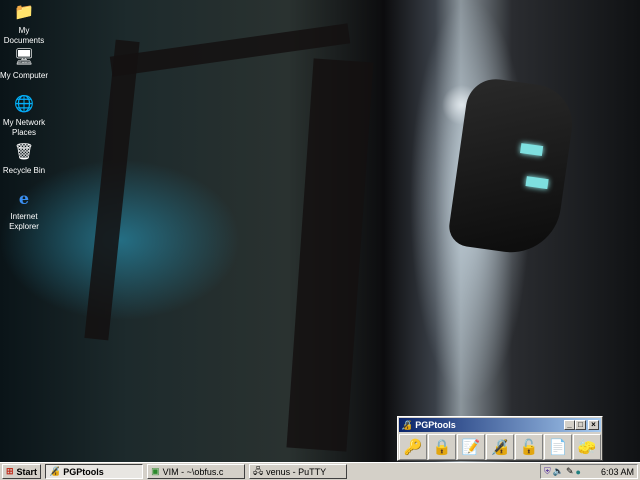  Describe the element at coordinates (570, 471) in the screenshot. I see `pgp-tray-icon: ✎` at that location.